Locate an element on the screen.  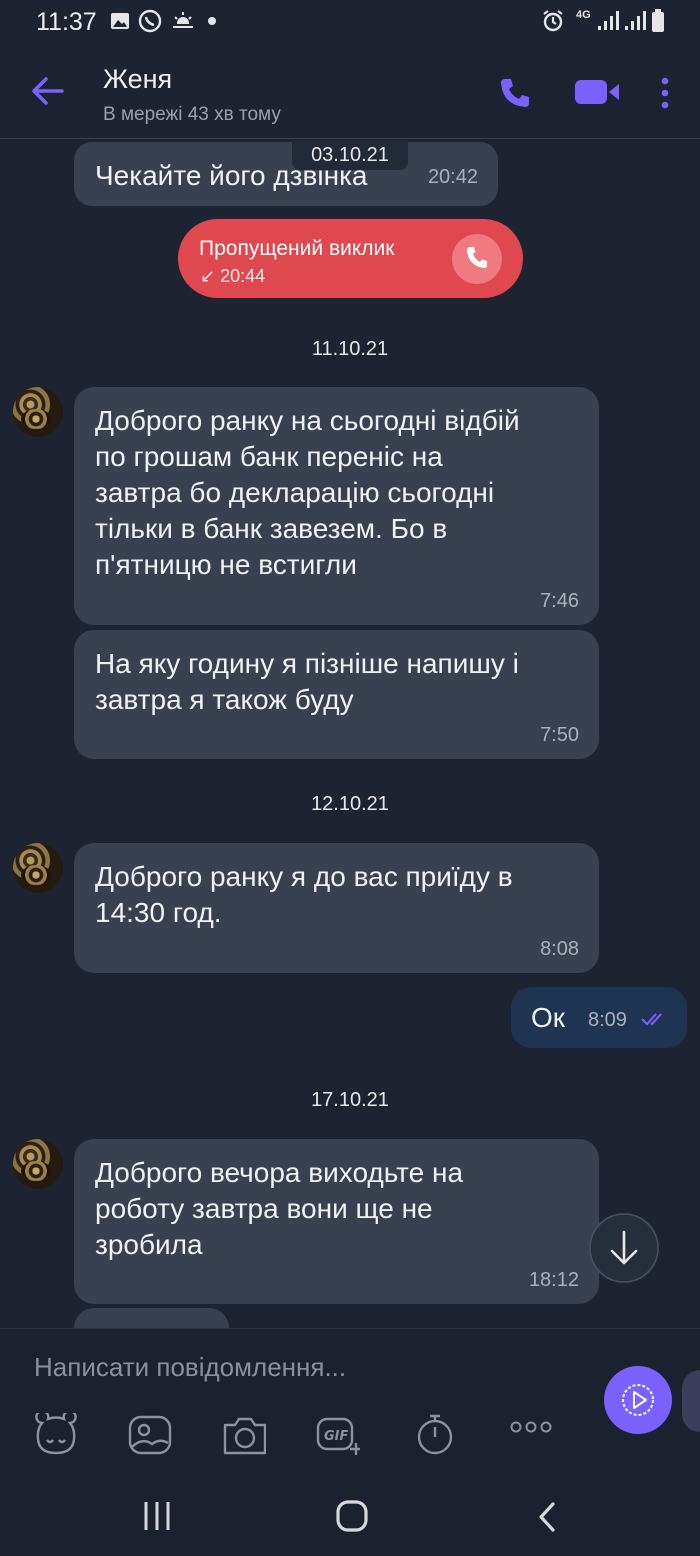
message-bubble: Чекайте його дзвінка 20:42 is located at coordinates (286, 174).